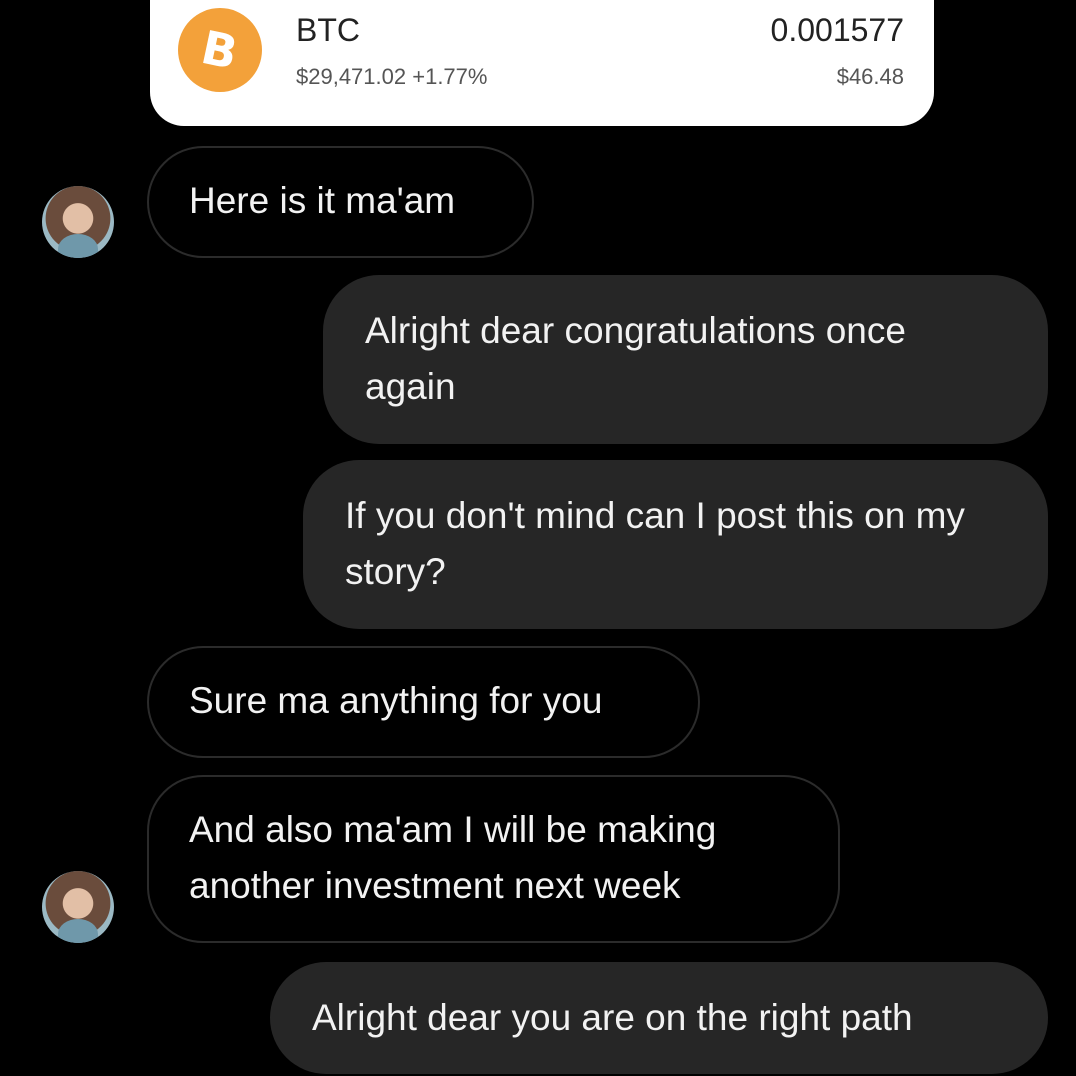 The height and width of the screenshot is (1076, 1076). Describe the element at coordinates (396, 700) in the screenshot. I see `message-text: Sure ma anything for you` at that location.